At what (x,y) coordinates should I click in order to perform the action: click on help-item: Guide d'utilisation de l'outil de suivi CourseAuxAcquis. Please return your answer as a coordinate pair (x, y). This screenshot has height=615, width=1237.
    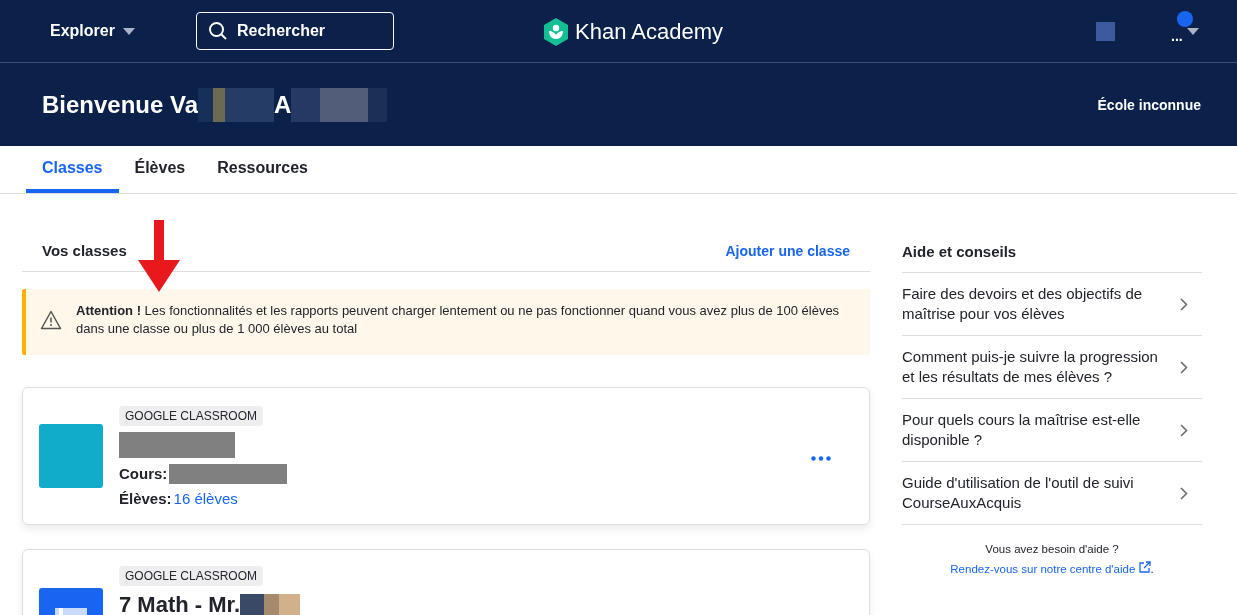
    Looking at the image, I should click on (1052, 493).